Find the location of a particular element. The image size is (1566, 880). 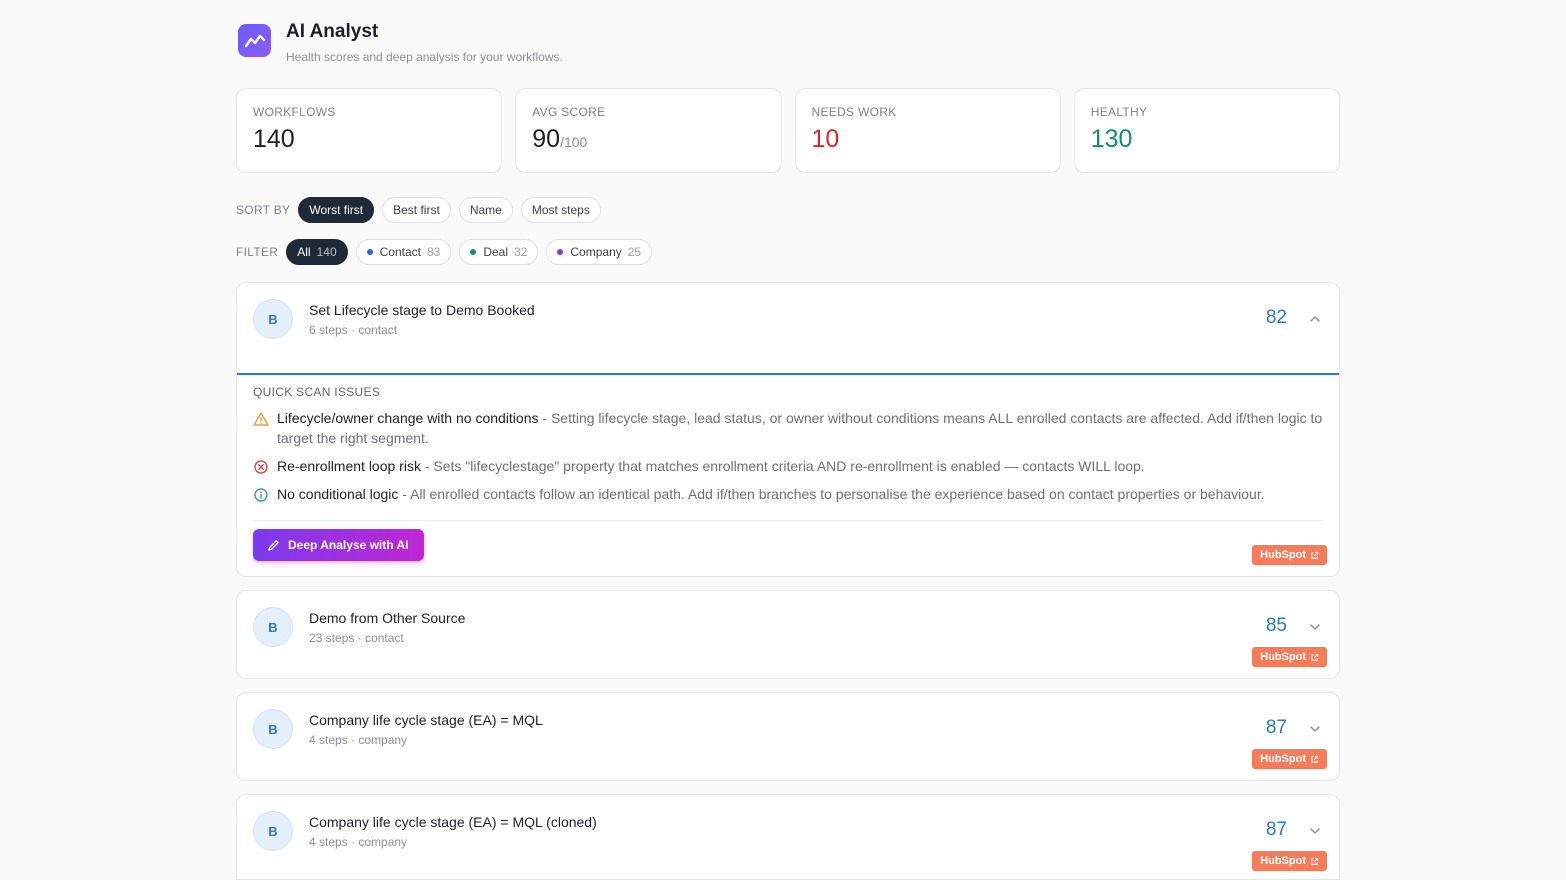

workflow-score: 85 is located at coordinates (1276, 625).